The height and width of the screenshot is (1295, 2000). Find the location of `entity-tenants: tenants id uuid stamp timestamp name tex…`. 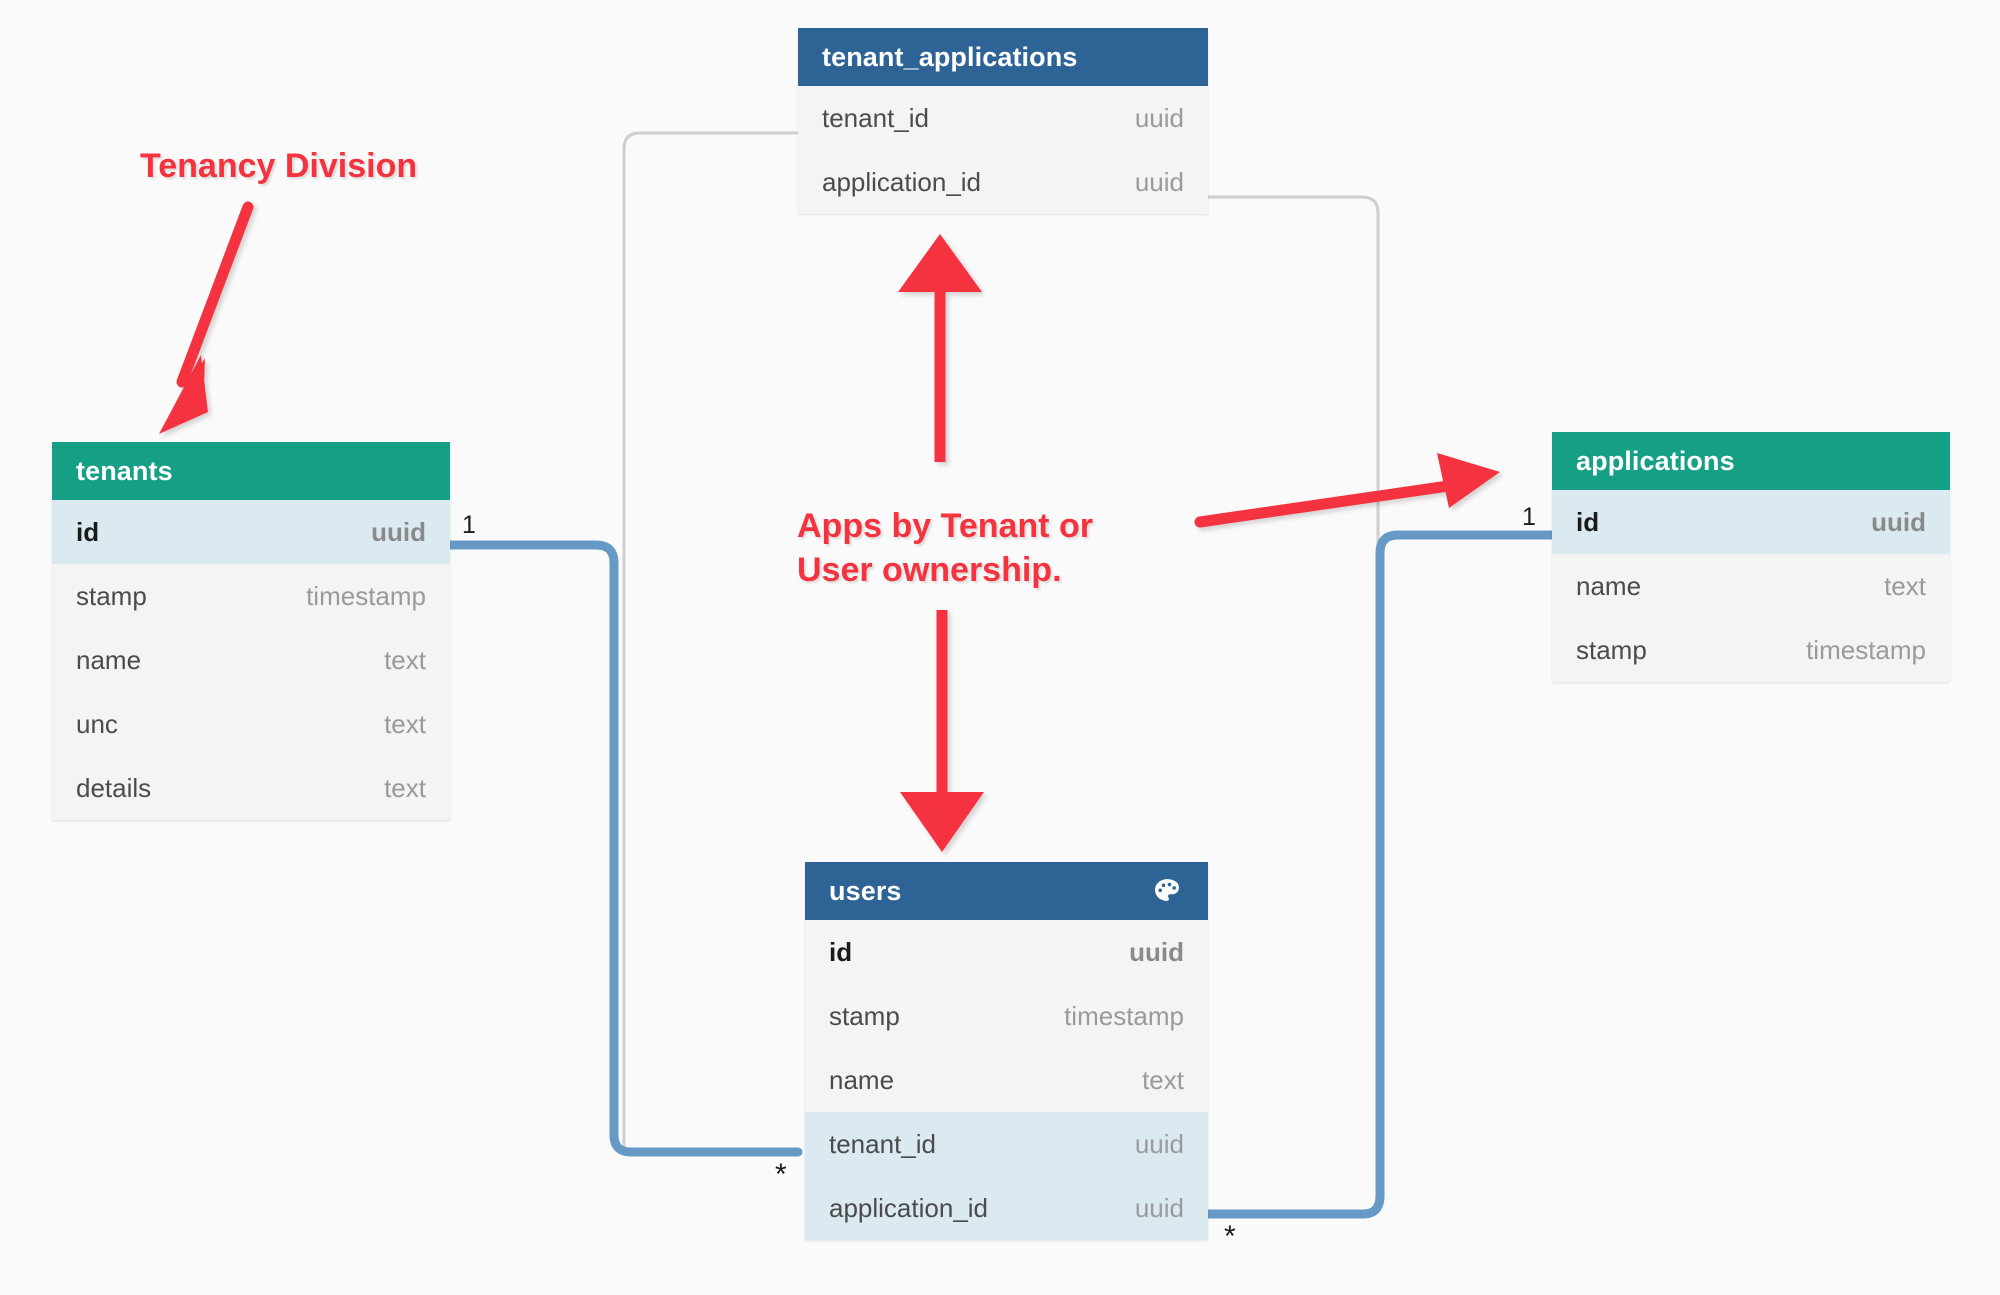

entity-tenants: tenants id uuid stamp timestamp name tex… is located at coordinates (251, 631).